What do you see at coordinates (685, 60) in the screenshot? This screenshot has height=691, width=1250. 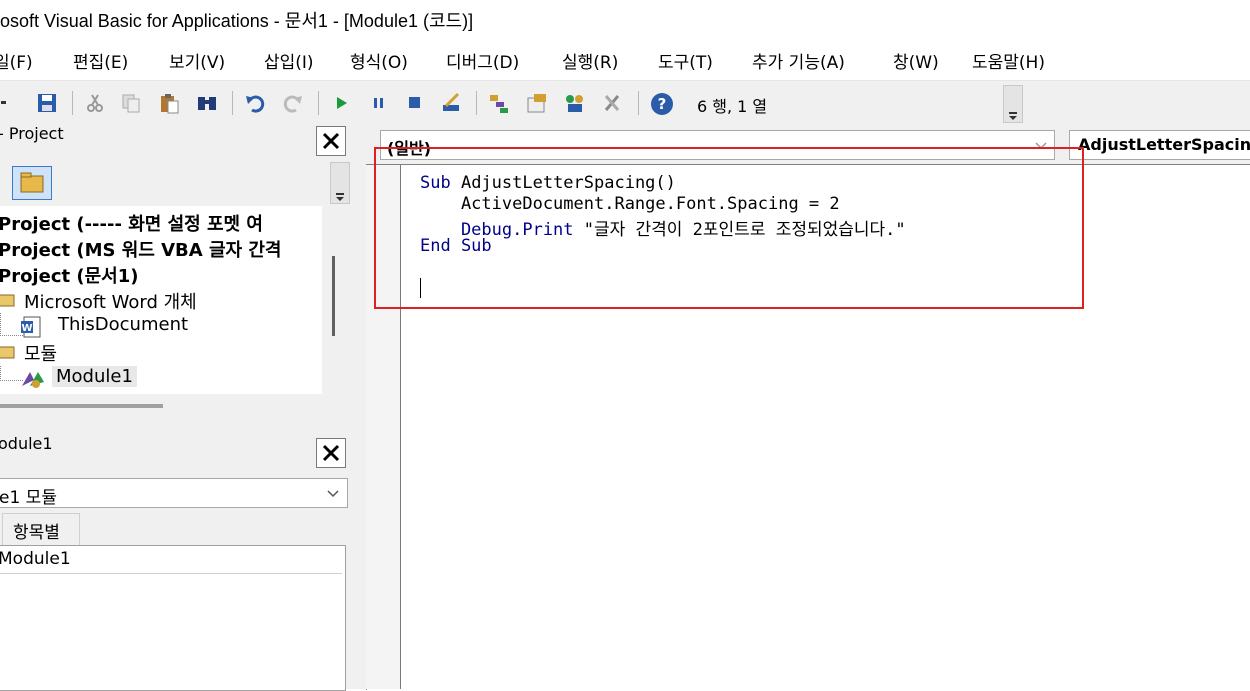 I see `menu-tools: 도구(T)` at bounding box center [685, 60].